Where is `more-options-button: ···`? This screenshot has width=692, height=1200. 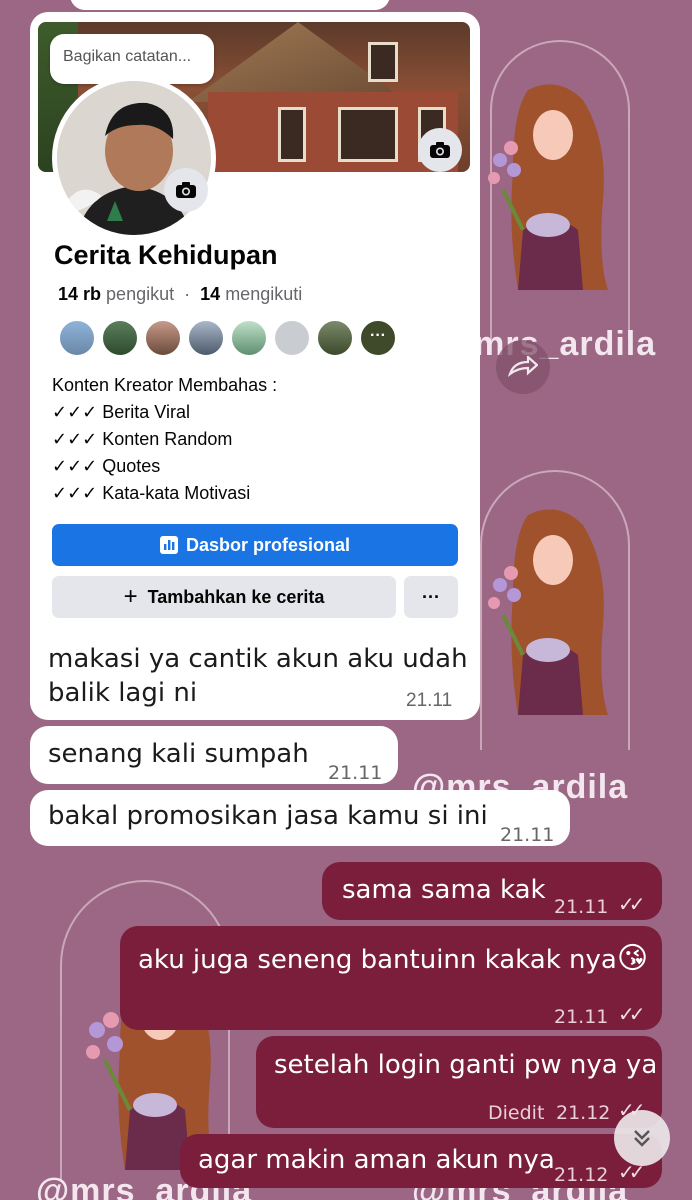 more-options-button: ··· is located at coordinates (431, 597).